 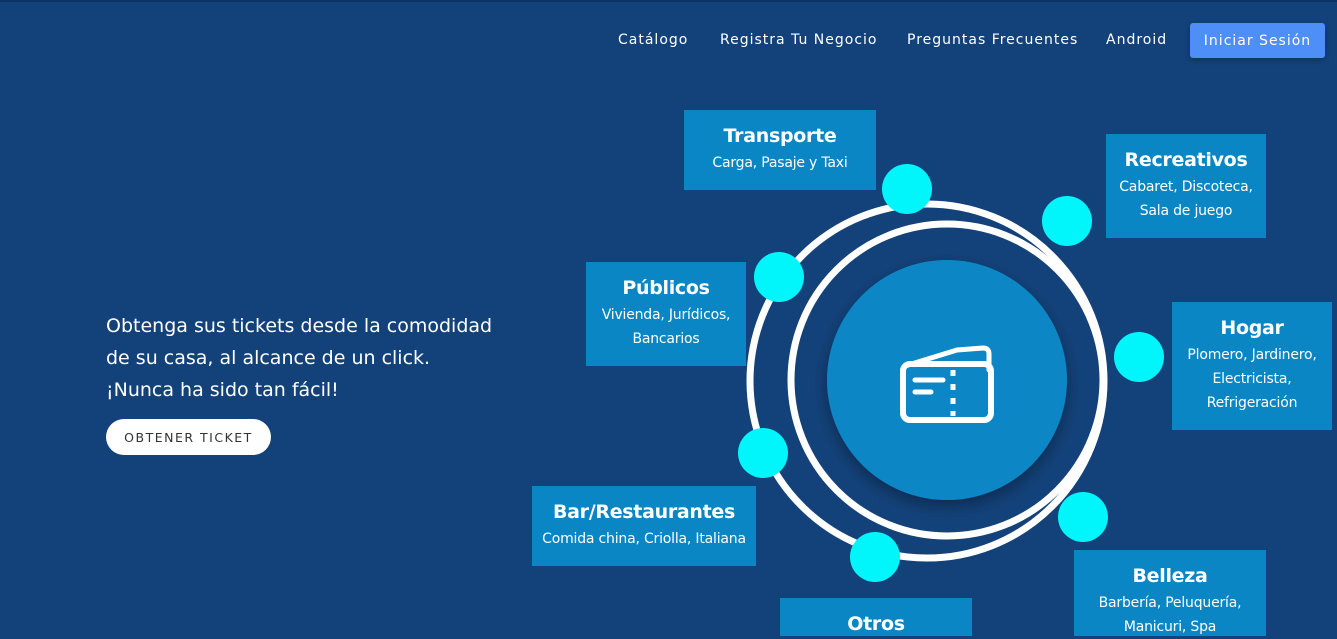 I want to click on dot-transporte, so click(x=907, y=189).